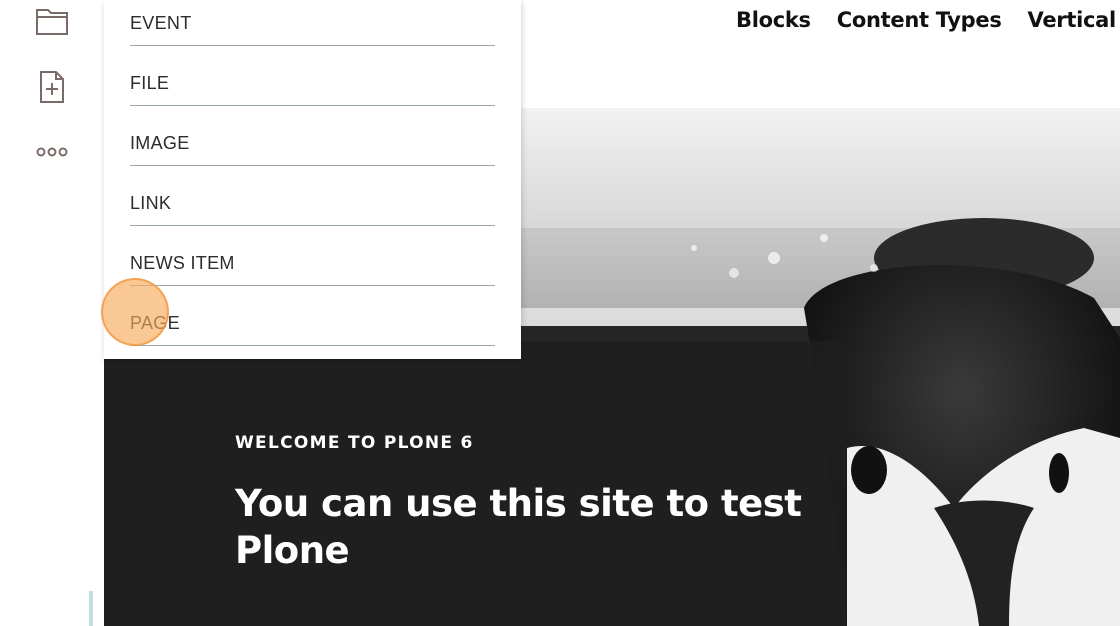  I want to click on menu-item-news-item: NEWS ITEM, so click(312, 256).